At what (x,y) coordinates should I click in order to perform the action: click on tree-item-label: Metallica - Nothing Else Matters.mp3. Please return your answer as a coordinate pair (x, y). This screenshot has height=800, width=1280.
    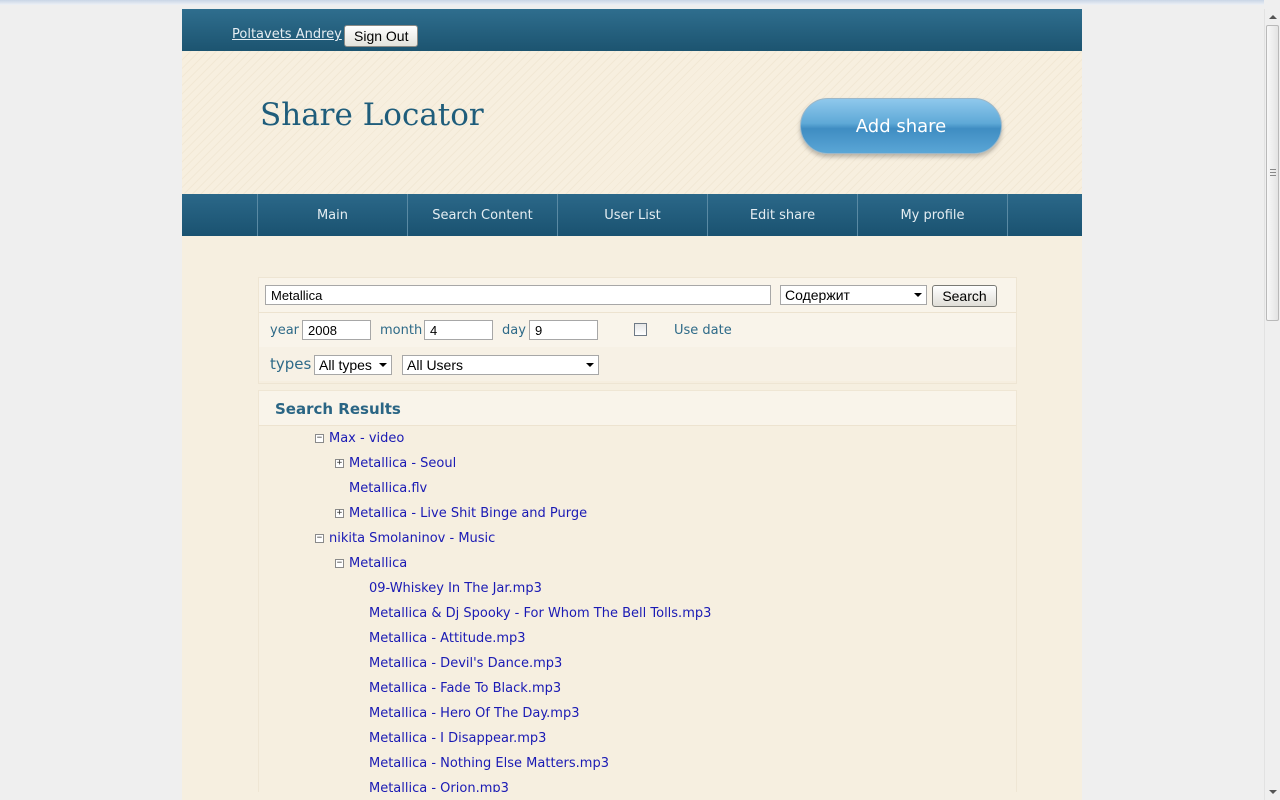
    Looking at the image, I should click on (489, 763).